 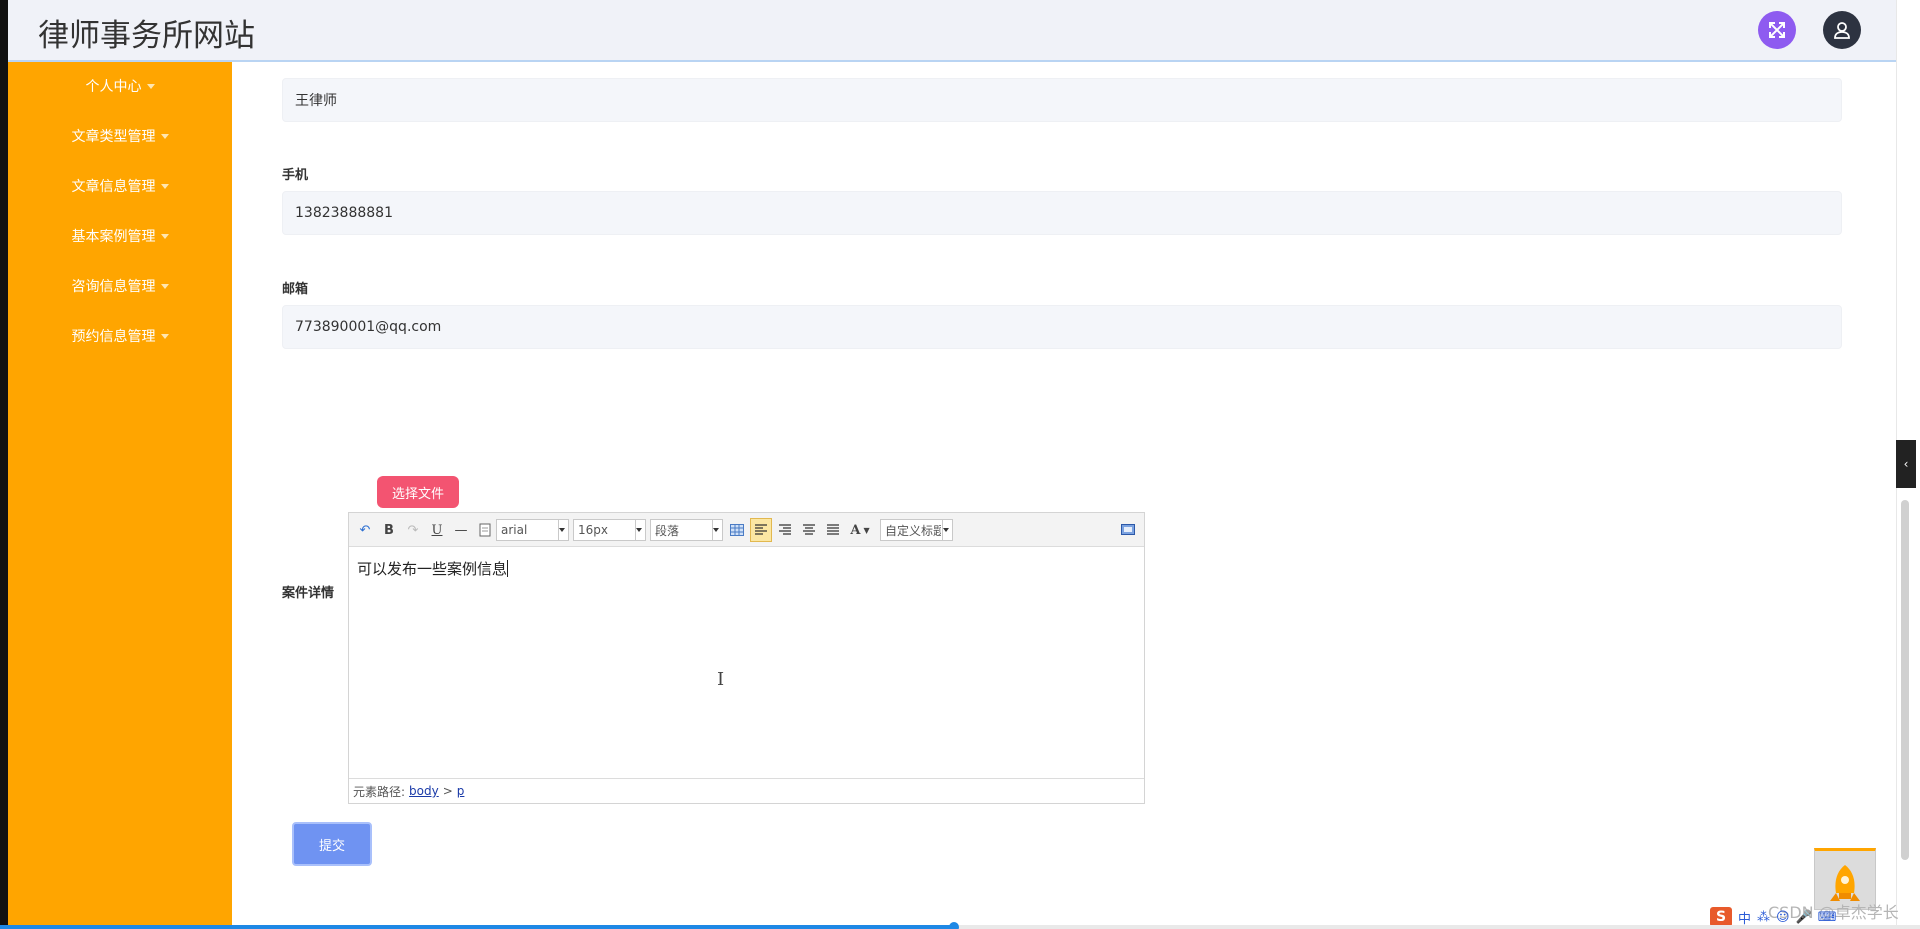 I want to click on sidebar-item-label: 基本案例管理, so click(x=113, y=237).